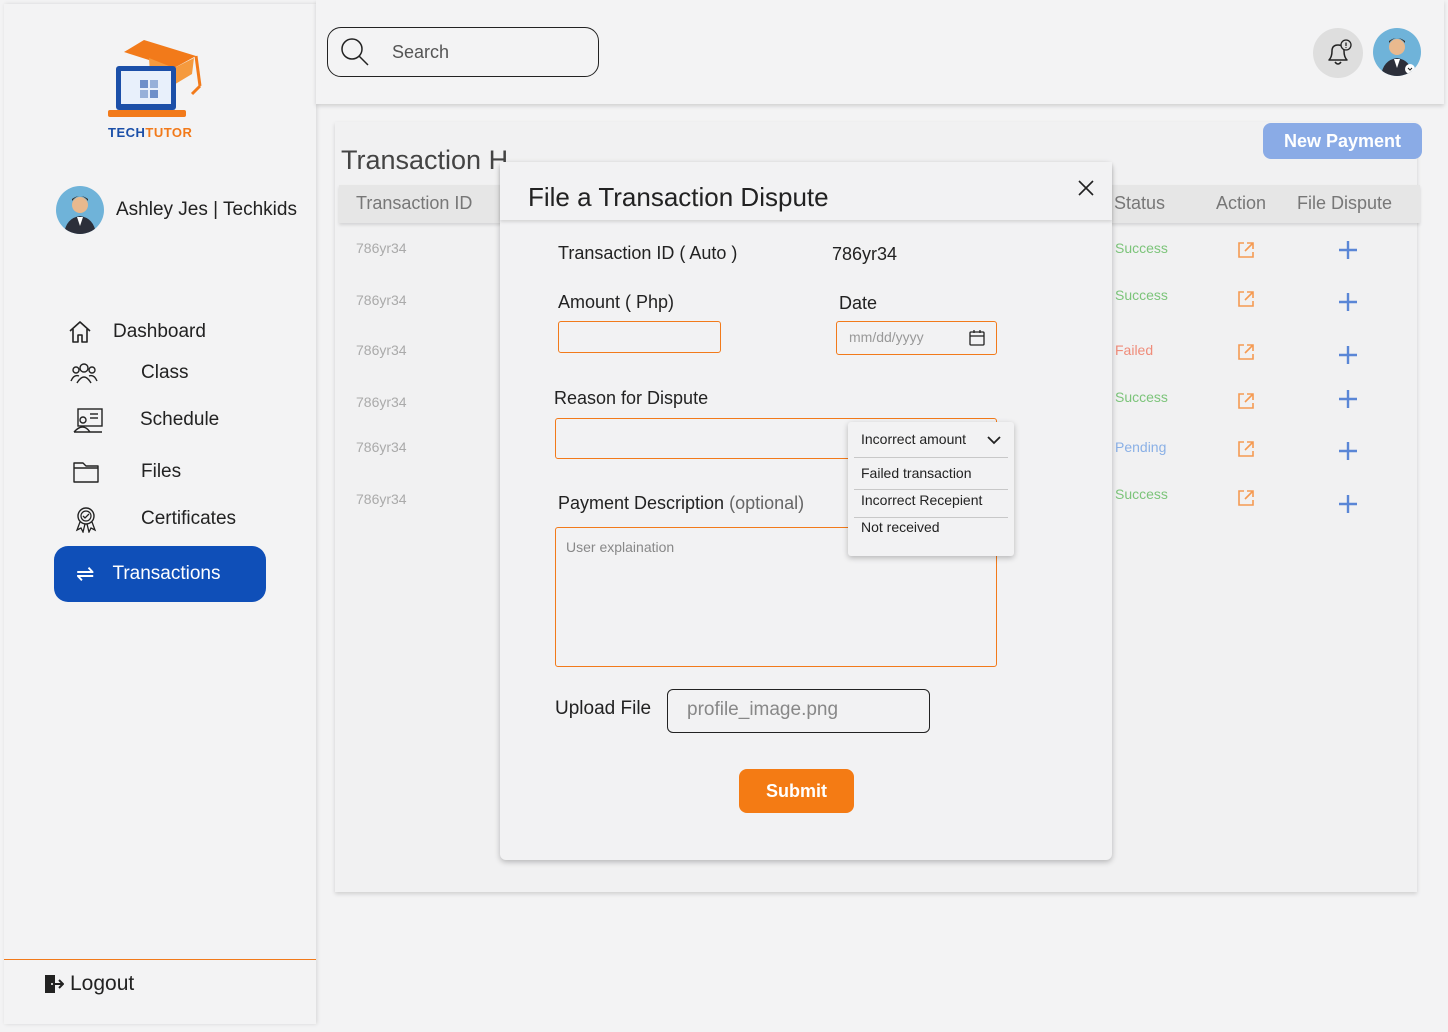  What do you see at coordinates (763, 709) in the screenshot?
I see `upload-filename: profile_image.png` at bounding box center [763, 709].